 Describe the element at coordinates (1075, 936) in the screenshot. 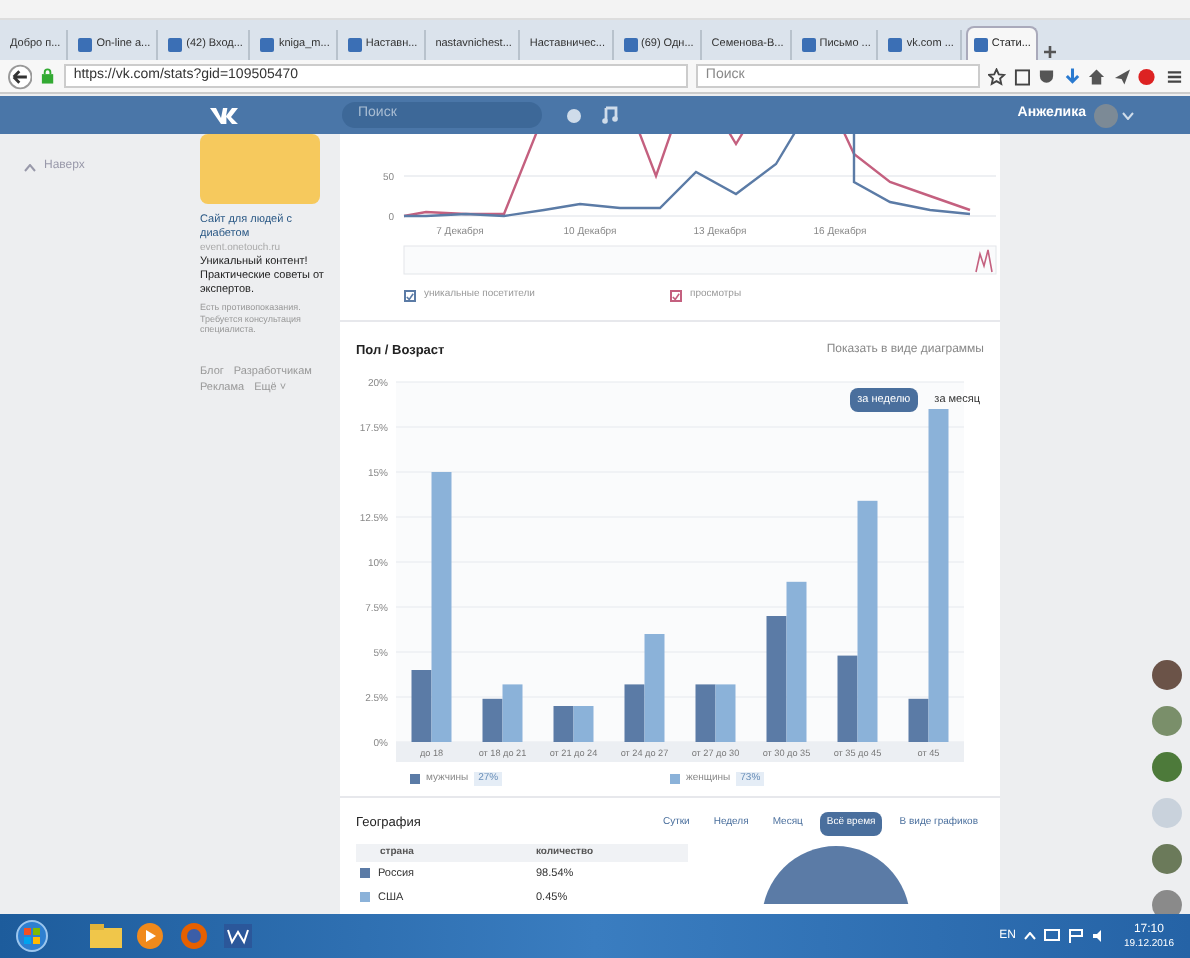

I see `flag-icon` at that location.